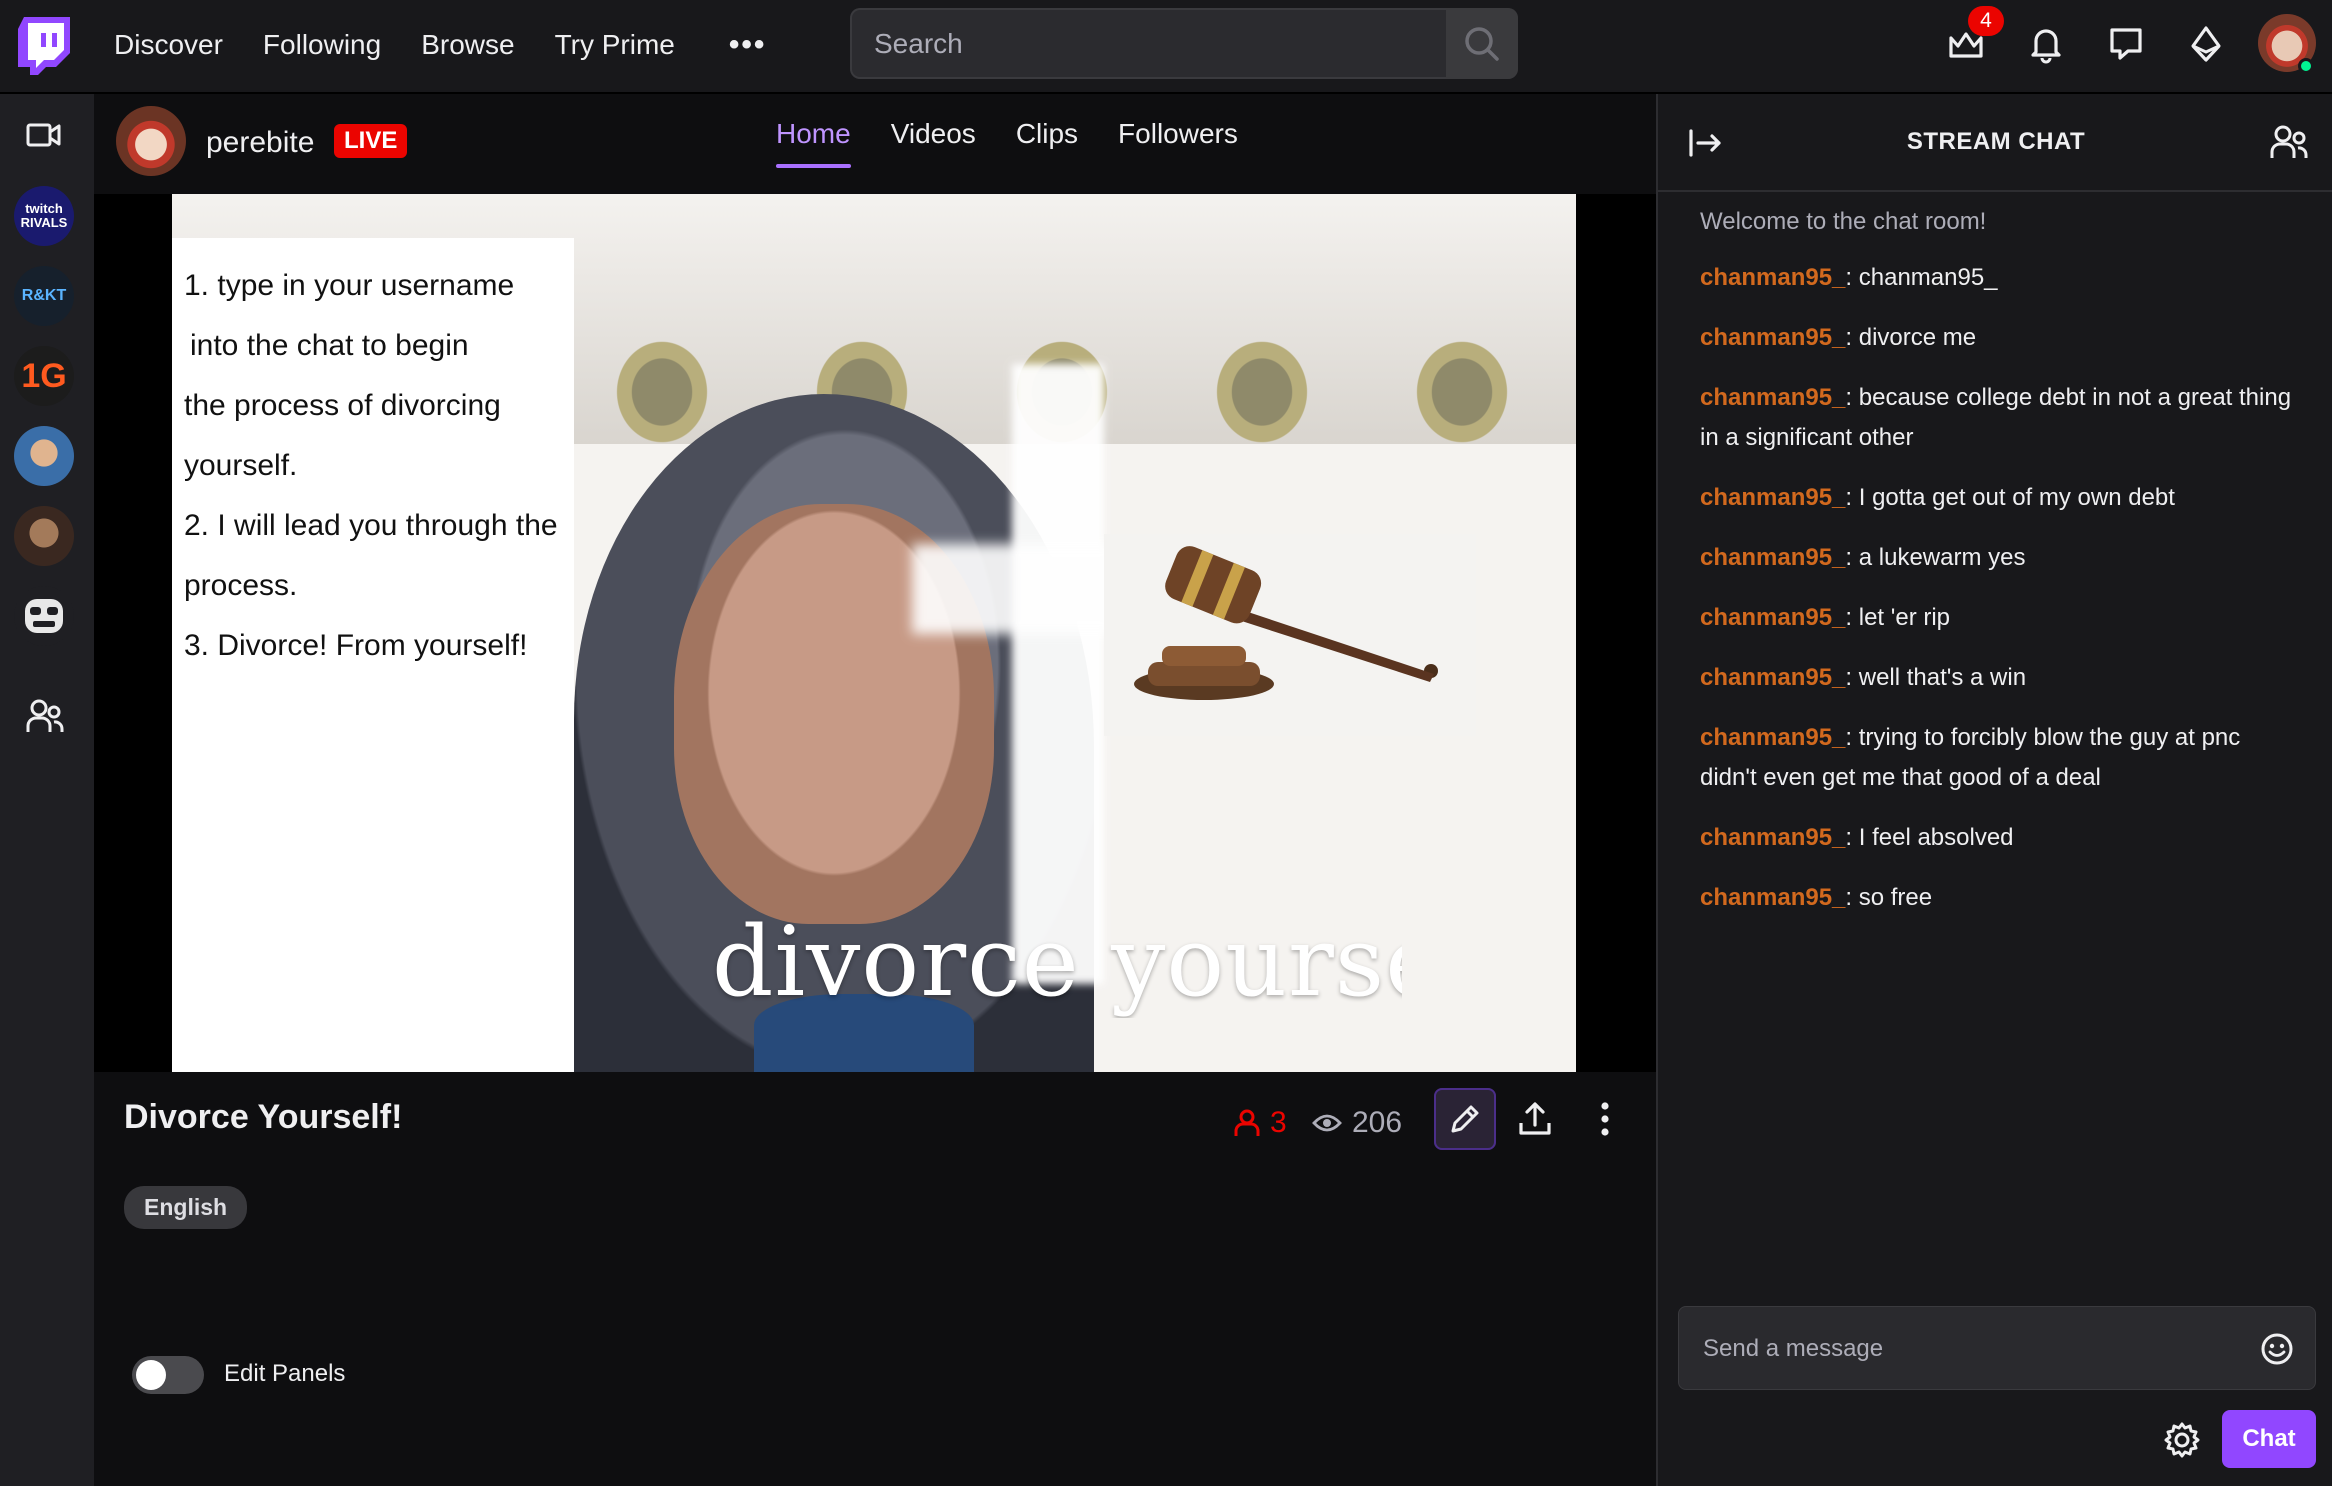 The height and width of the screenshot is (1486, 2332). I want to click on instruction-line: yourself., so click(241, 465).